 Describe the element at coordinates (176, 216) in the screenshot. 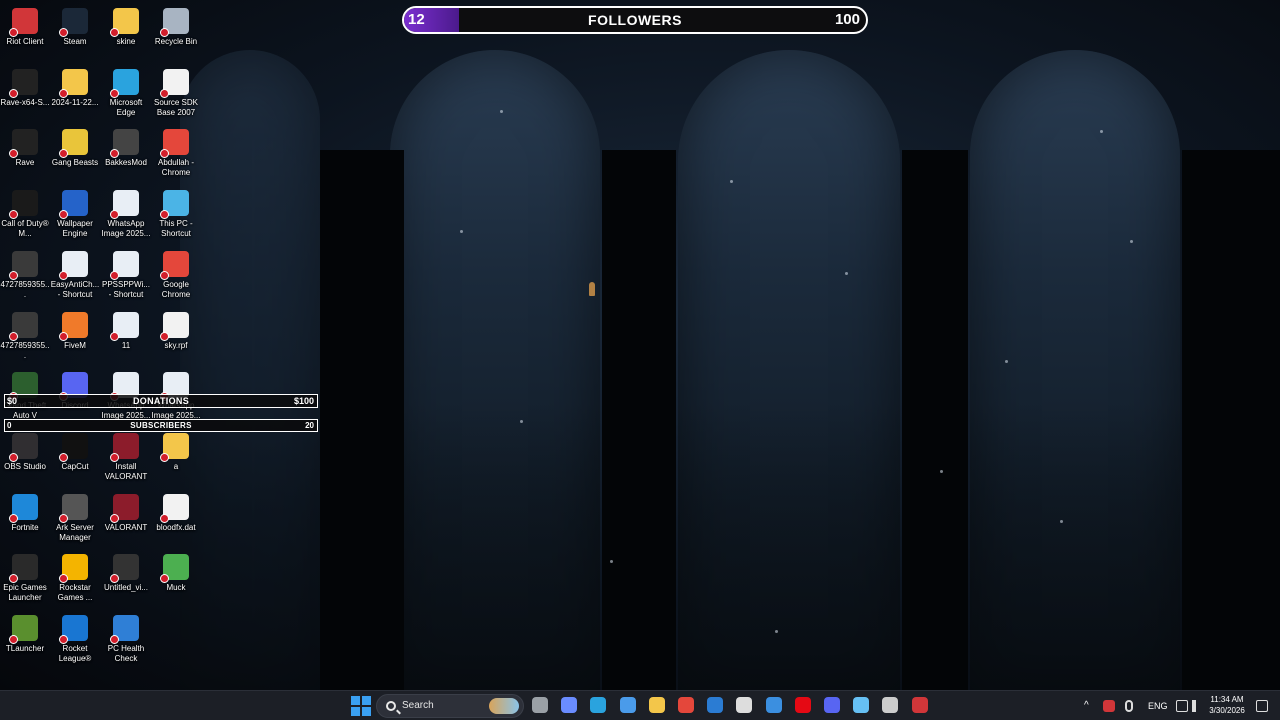

I see `desktop-icon: This PC - Shortcut` at that location.